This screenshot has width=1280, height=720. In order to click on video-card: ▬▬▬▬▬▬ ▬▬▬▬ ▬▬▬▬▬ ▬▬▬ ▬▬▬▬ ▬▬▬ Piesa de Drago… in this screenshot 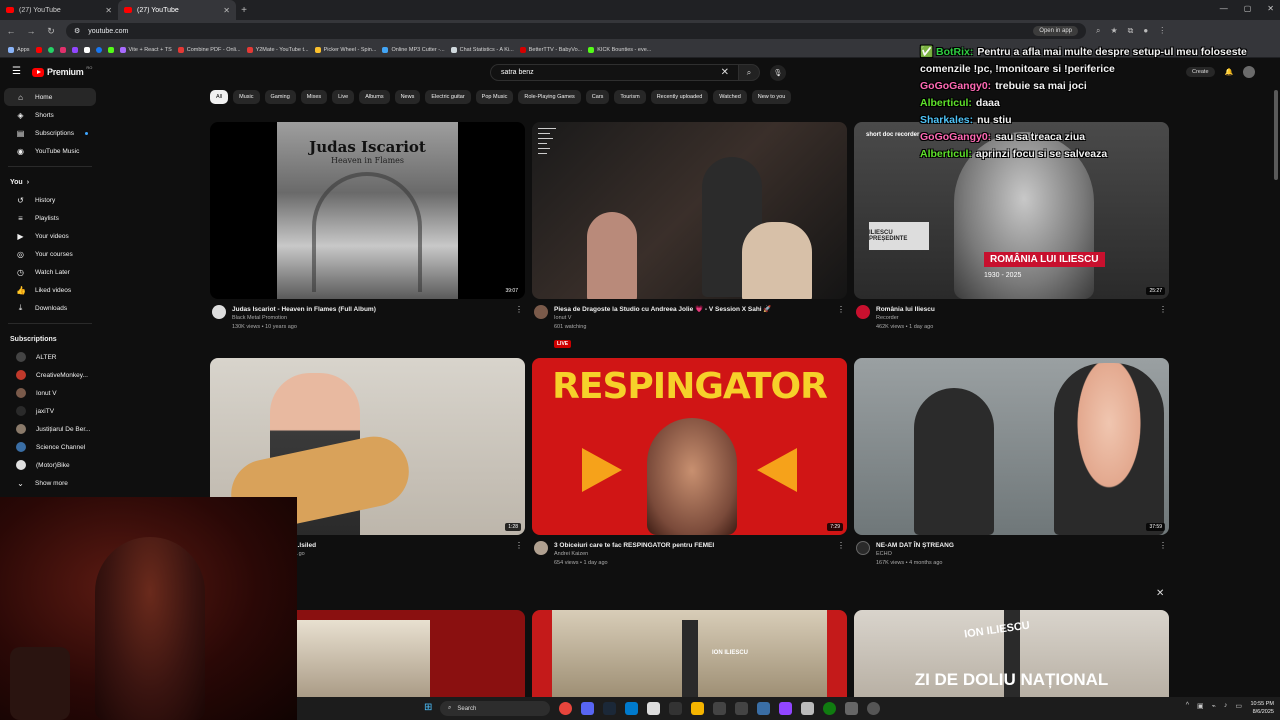, I will do `click(689, 236)`.